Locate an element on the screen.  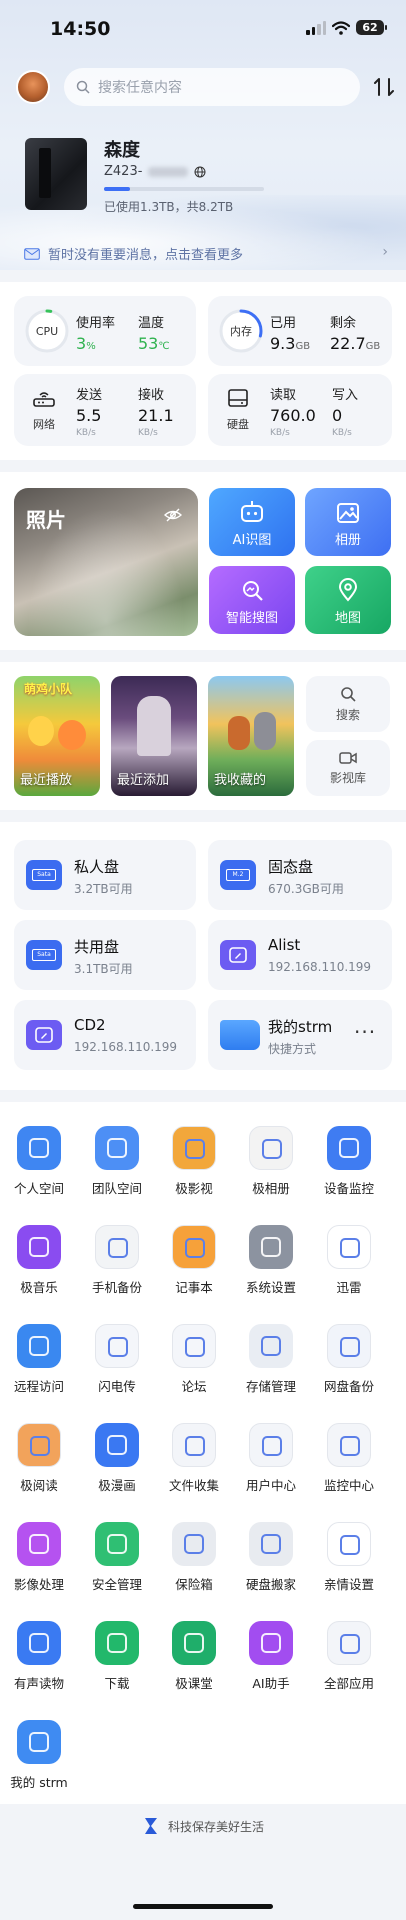
ai-recognize-tile: AI识图 is located at coordinates (252, 522).